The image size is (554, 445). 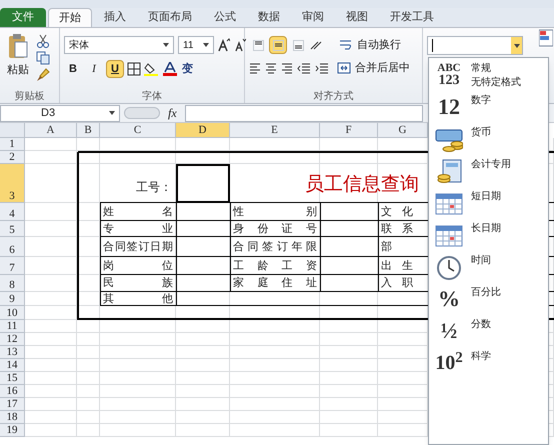 I want to click on column-header: B, so click(x=88, y=130).